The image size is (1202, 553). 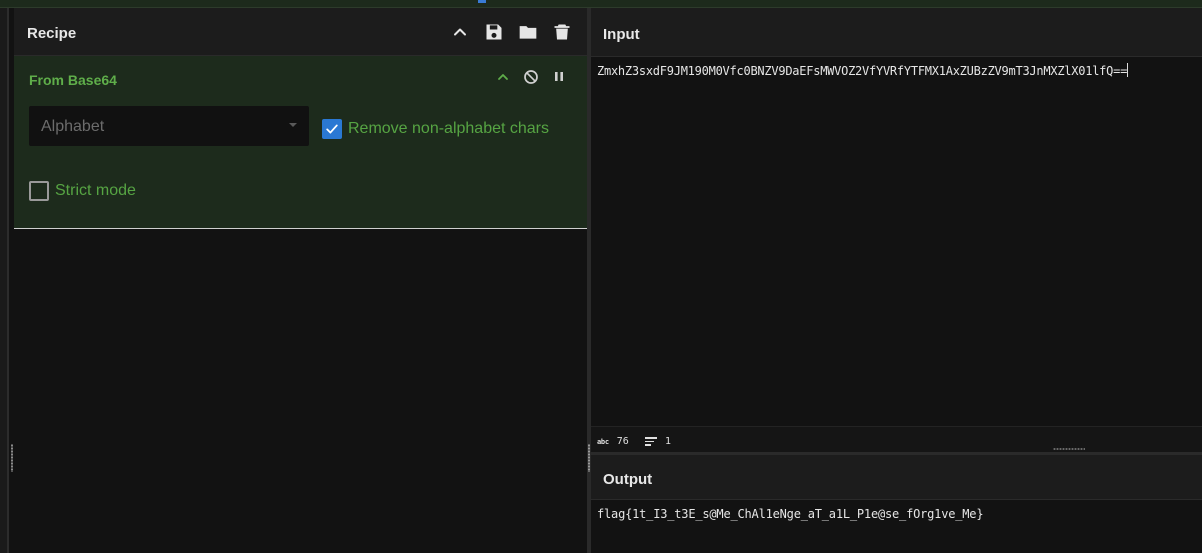 What do you see at coordinates (628, 479) in the screenshot?
I see `output-title: Output` at bounding box center [628, 479].